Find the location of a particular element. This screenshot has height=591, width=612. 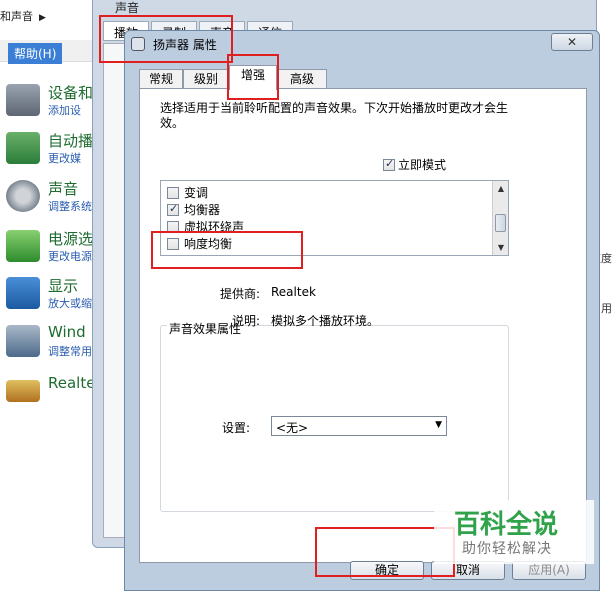

watermark-slogan: 助你轻松解决 is located at coordinates (507, 549).